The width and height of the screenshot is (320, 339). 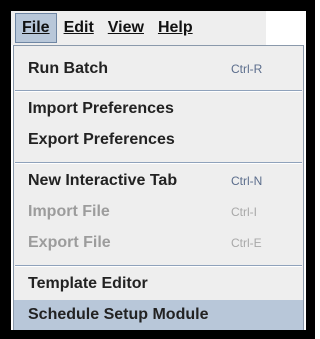 I want to click on menu-view: View, so click(x=126, y=28).